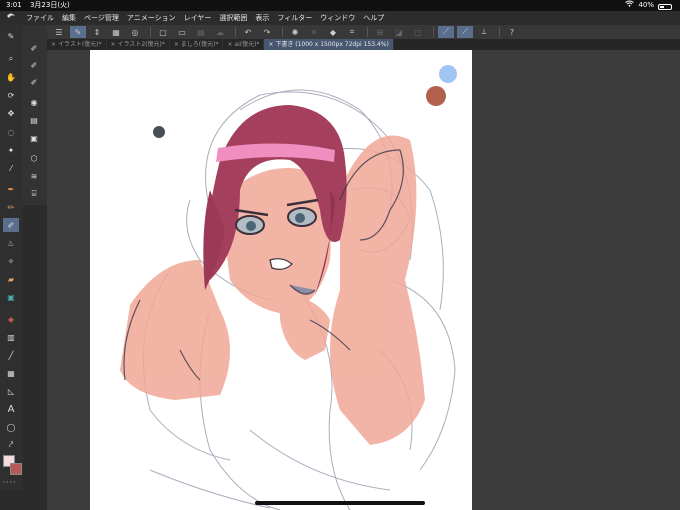  Describe the element at coordinates (233, 18) in the screenshot. I see `menu-selection: 選択範囲` at that location.